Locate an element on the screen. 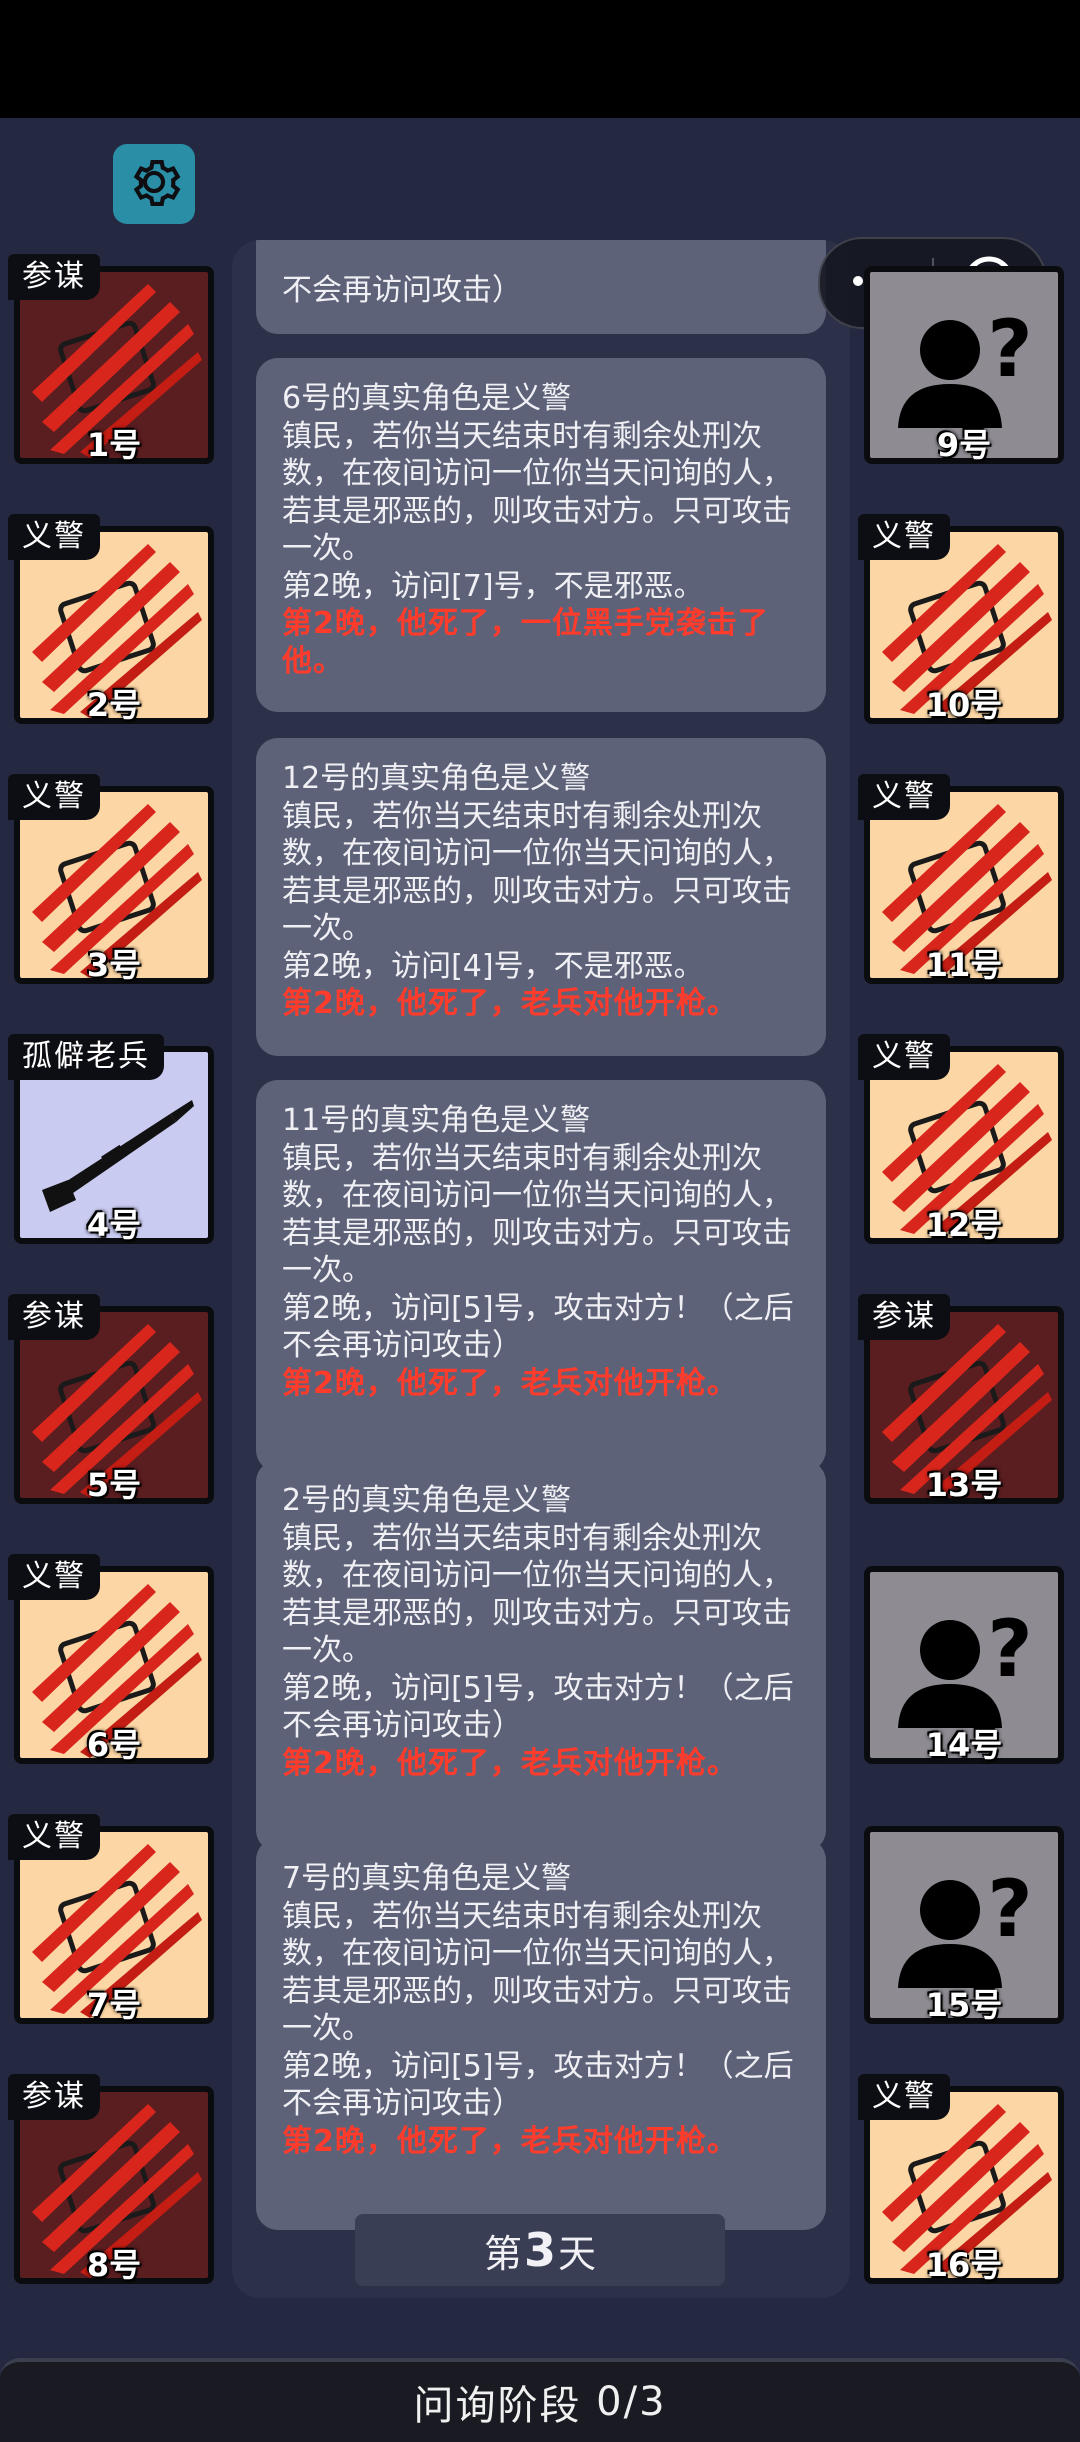 The height and width of the screenshot is (2442, 1080). player-number: 4号 is located at coordinates (114, 1225).